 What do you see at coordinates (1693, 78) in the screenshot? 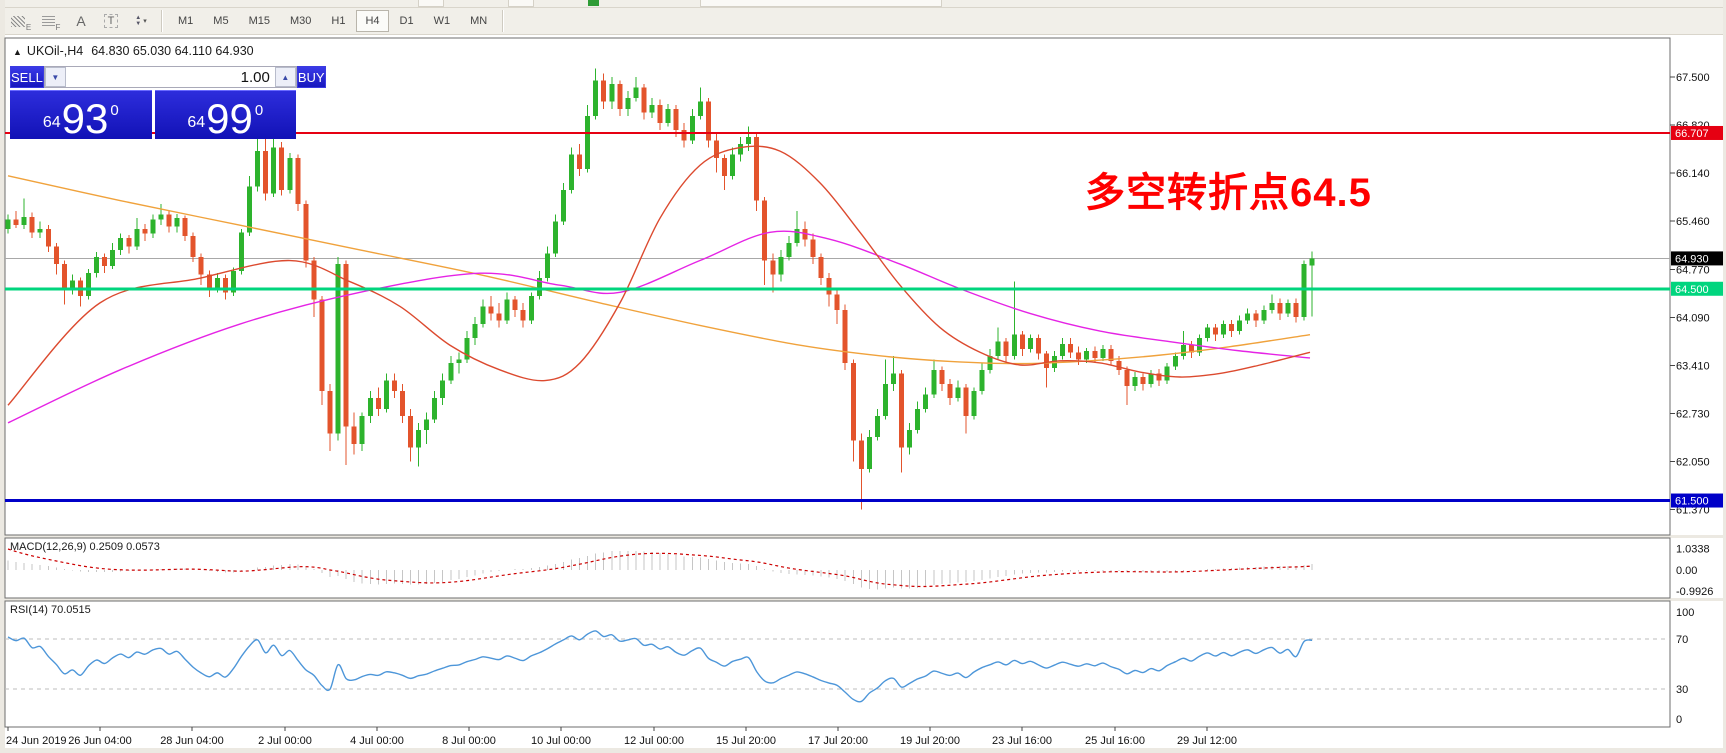
I see `svg-text: 67.500` at bounding box center [1693, 78].